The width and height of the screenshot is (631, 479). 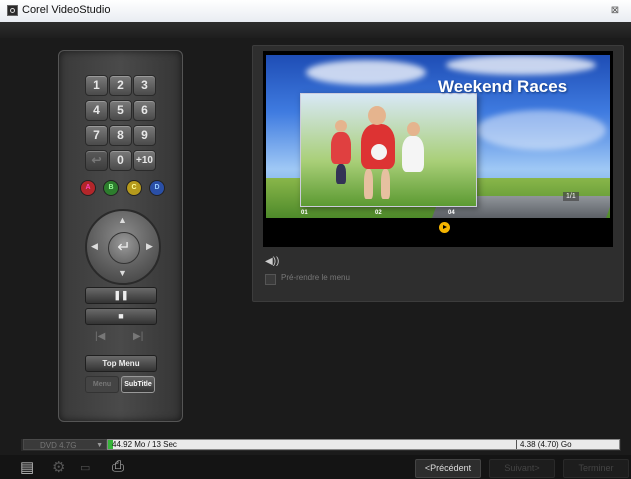 What do you see at coordinates (96, 85) in the screenshot?
I see `key-1: 1` at bounding box center [96, 85].